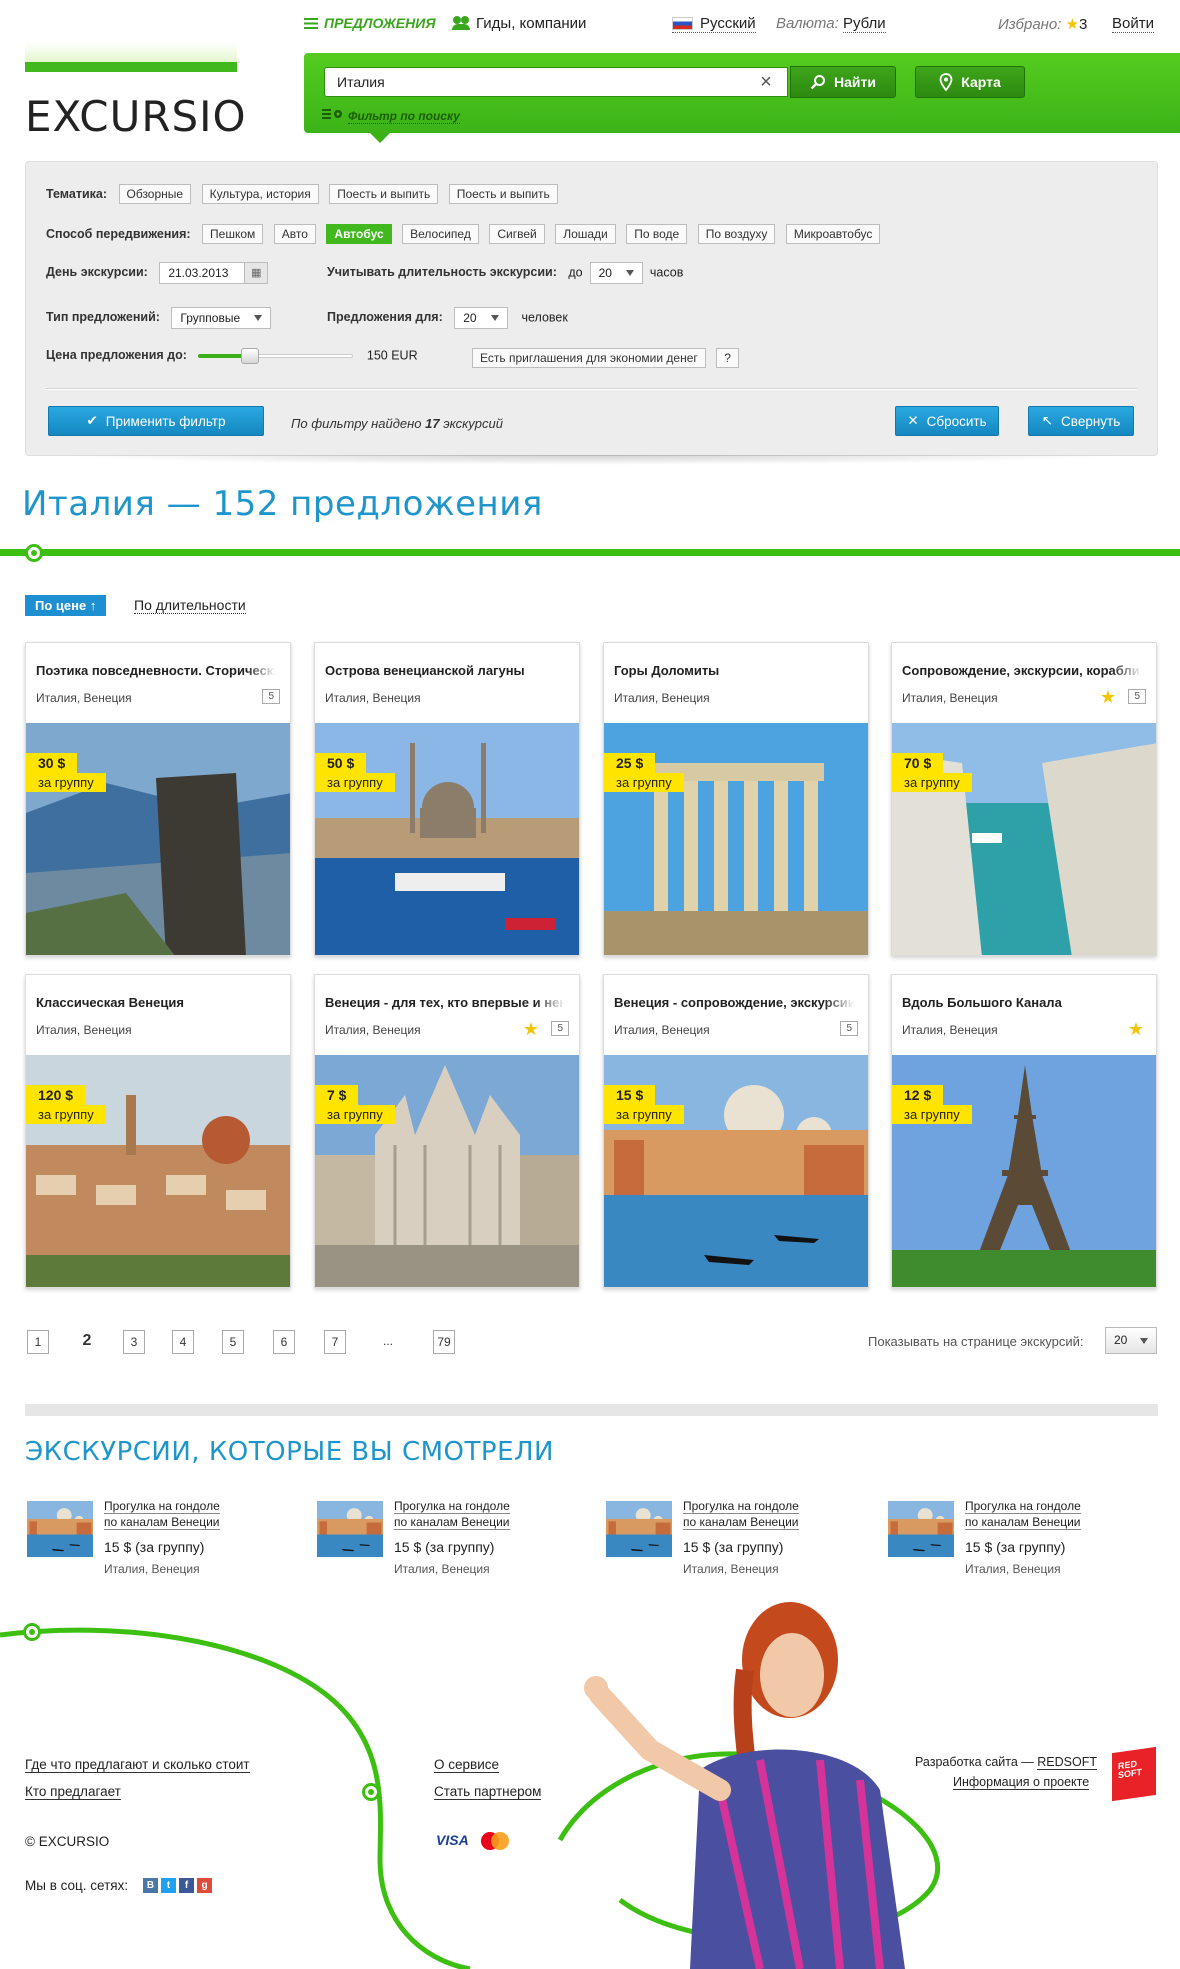  Describe the element at coordinates (766, 82) in the screenshot. I see `clear-icon: ×` at that location.